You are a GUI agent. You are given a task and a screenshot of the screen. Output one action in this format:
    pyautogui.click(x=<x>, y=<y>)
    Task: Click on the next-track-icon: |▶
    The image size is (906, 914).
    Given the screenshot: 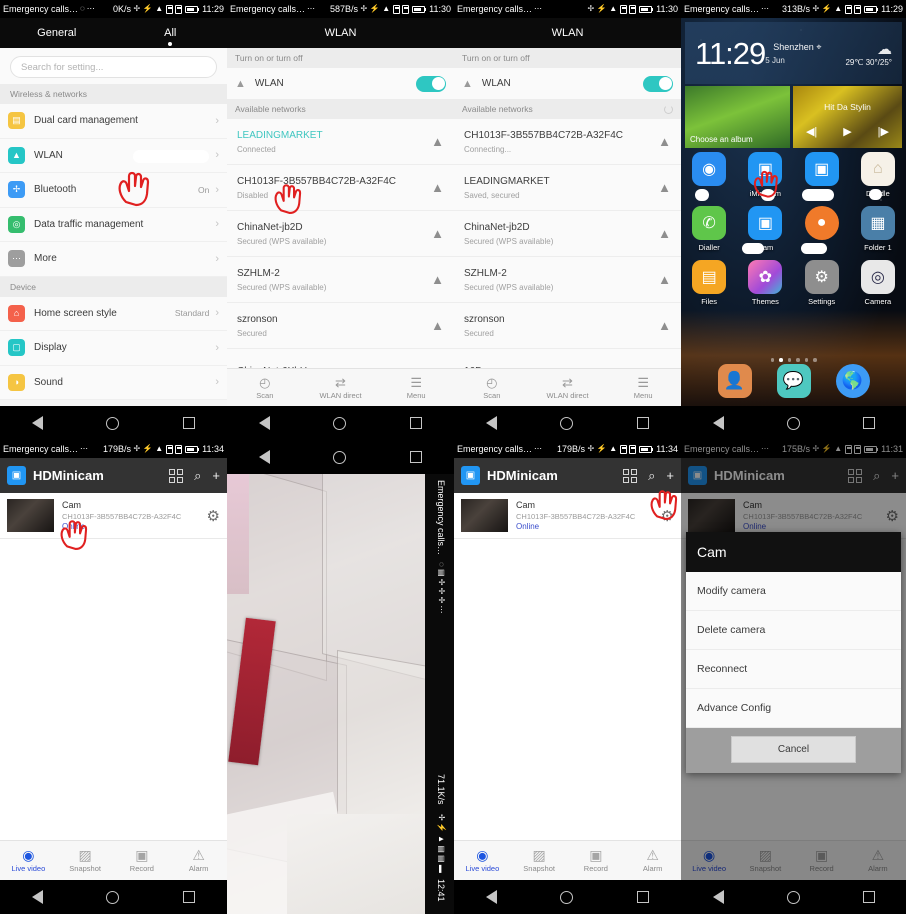 What is the action you would take?
    pyautogui.click(x=883, y=131)
    